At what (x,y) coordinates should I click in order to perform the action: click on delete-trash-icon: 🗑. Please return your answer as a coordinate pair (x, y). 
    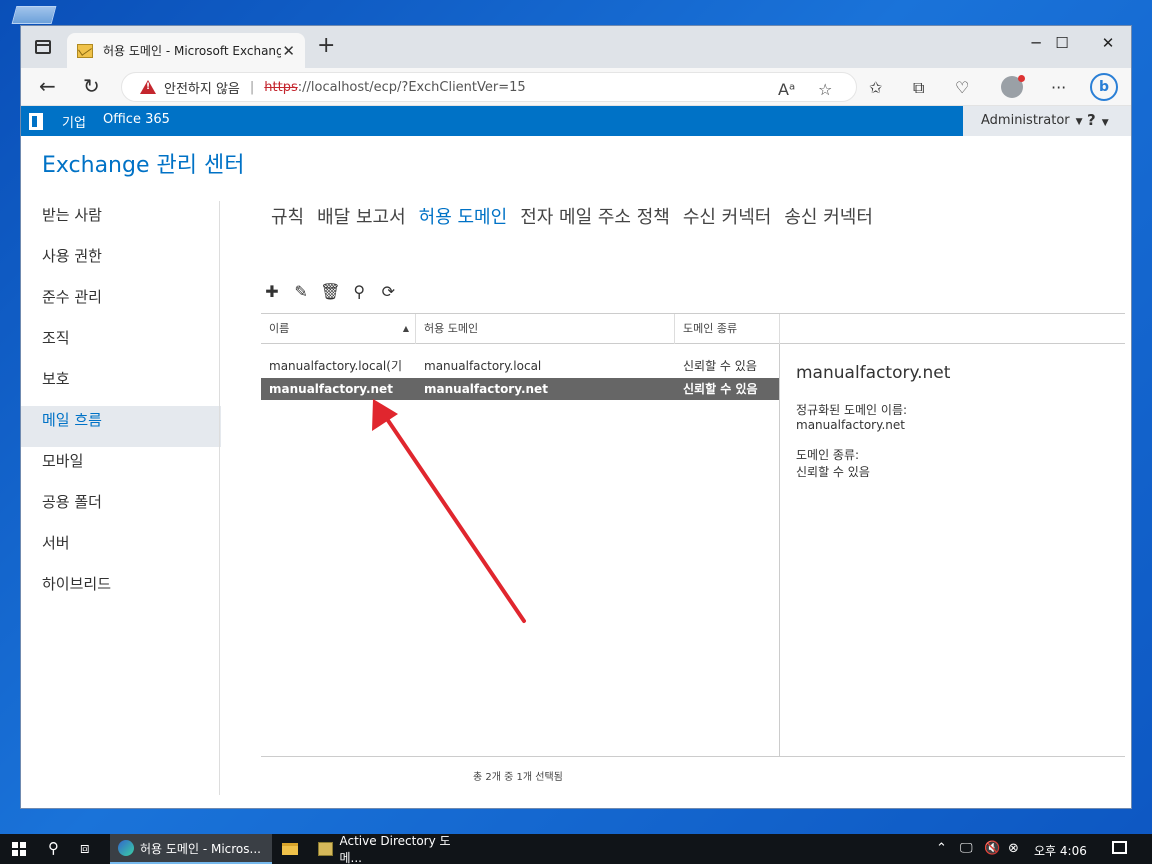
    Looking at the image, I should click on (330, 291).